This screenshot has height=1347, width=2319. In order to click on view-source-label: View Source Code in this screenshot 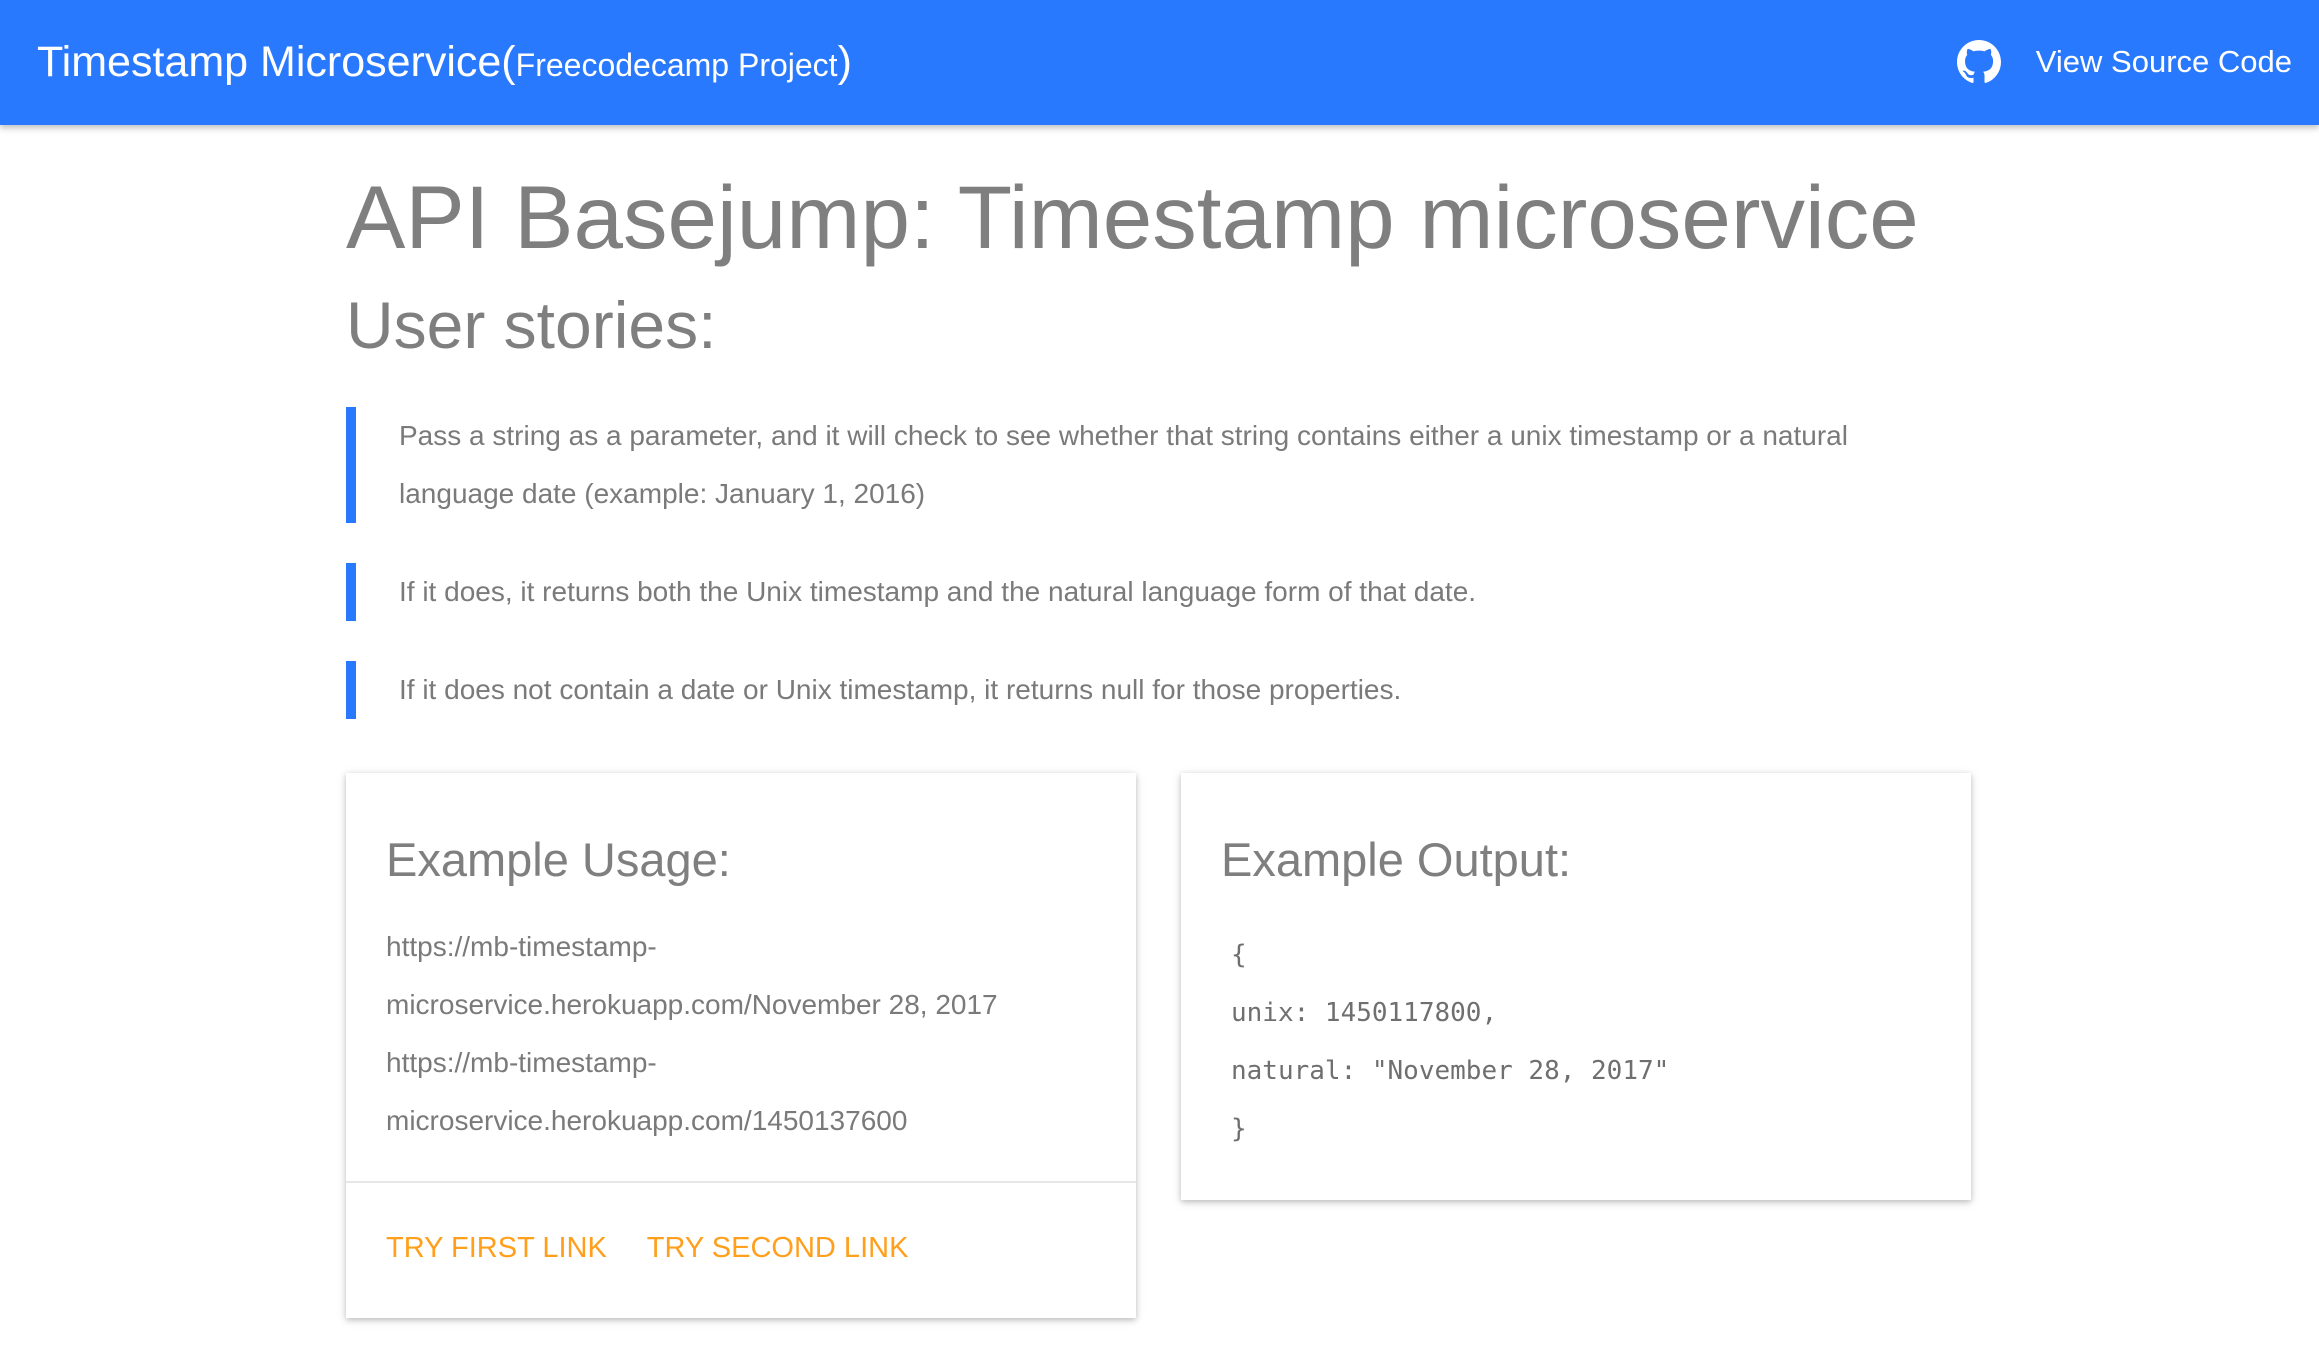, I will do `click(2163, 61)`.